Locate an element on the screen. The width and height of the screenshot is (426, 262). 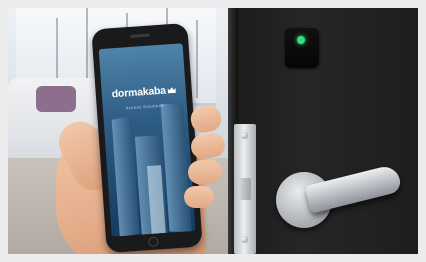
smart-lock-reader is located at coordinates (302, 48).